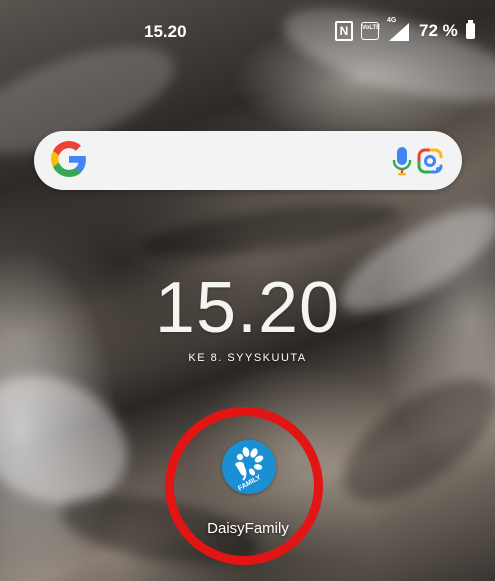 The height and width of the screenshot is (581, 495). Describe the element at coordinates (69, 159) in the screenshot. I see `google-g-icon` at that location.